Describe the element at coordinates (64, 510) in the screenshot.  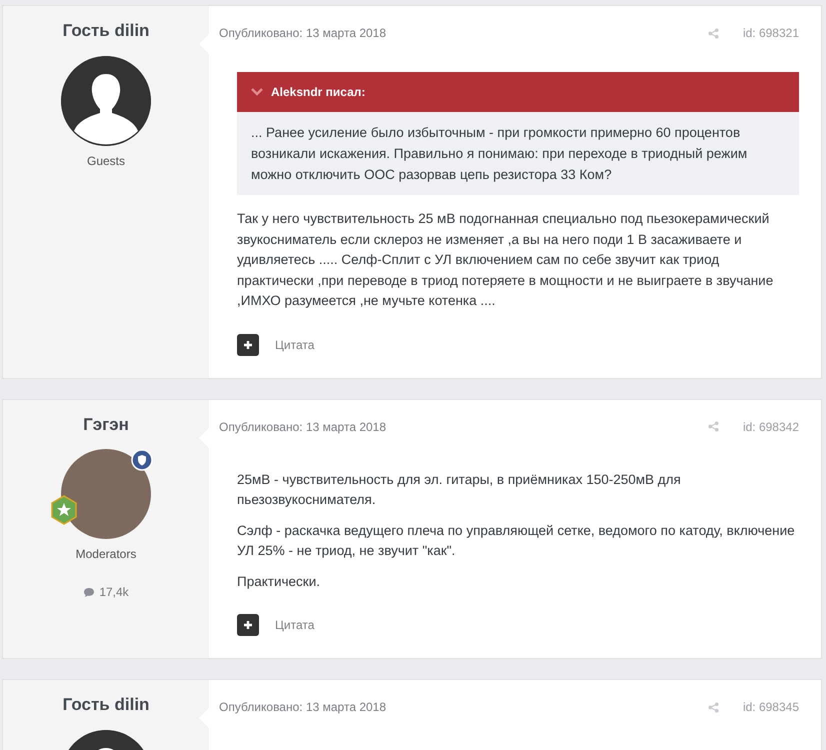
I see `star-badge-icon` at that location.